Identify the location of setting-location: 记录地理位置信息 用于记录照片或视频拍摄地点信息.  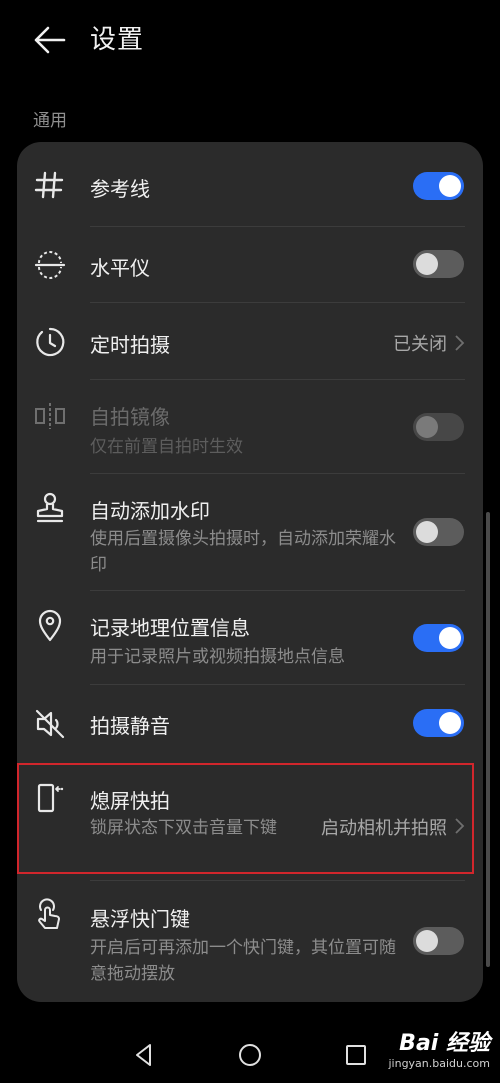
(250, 637).